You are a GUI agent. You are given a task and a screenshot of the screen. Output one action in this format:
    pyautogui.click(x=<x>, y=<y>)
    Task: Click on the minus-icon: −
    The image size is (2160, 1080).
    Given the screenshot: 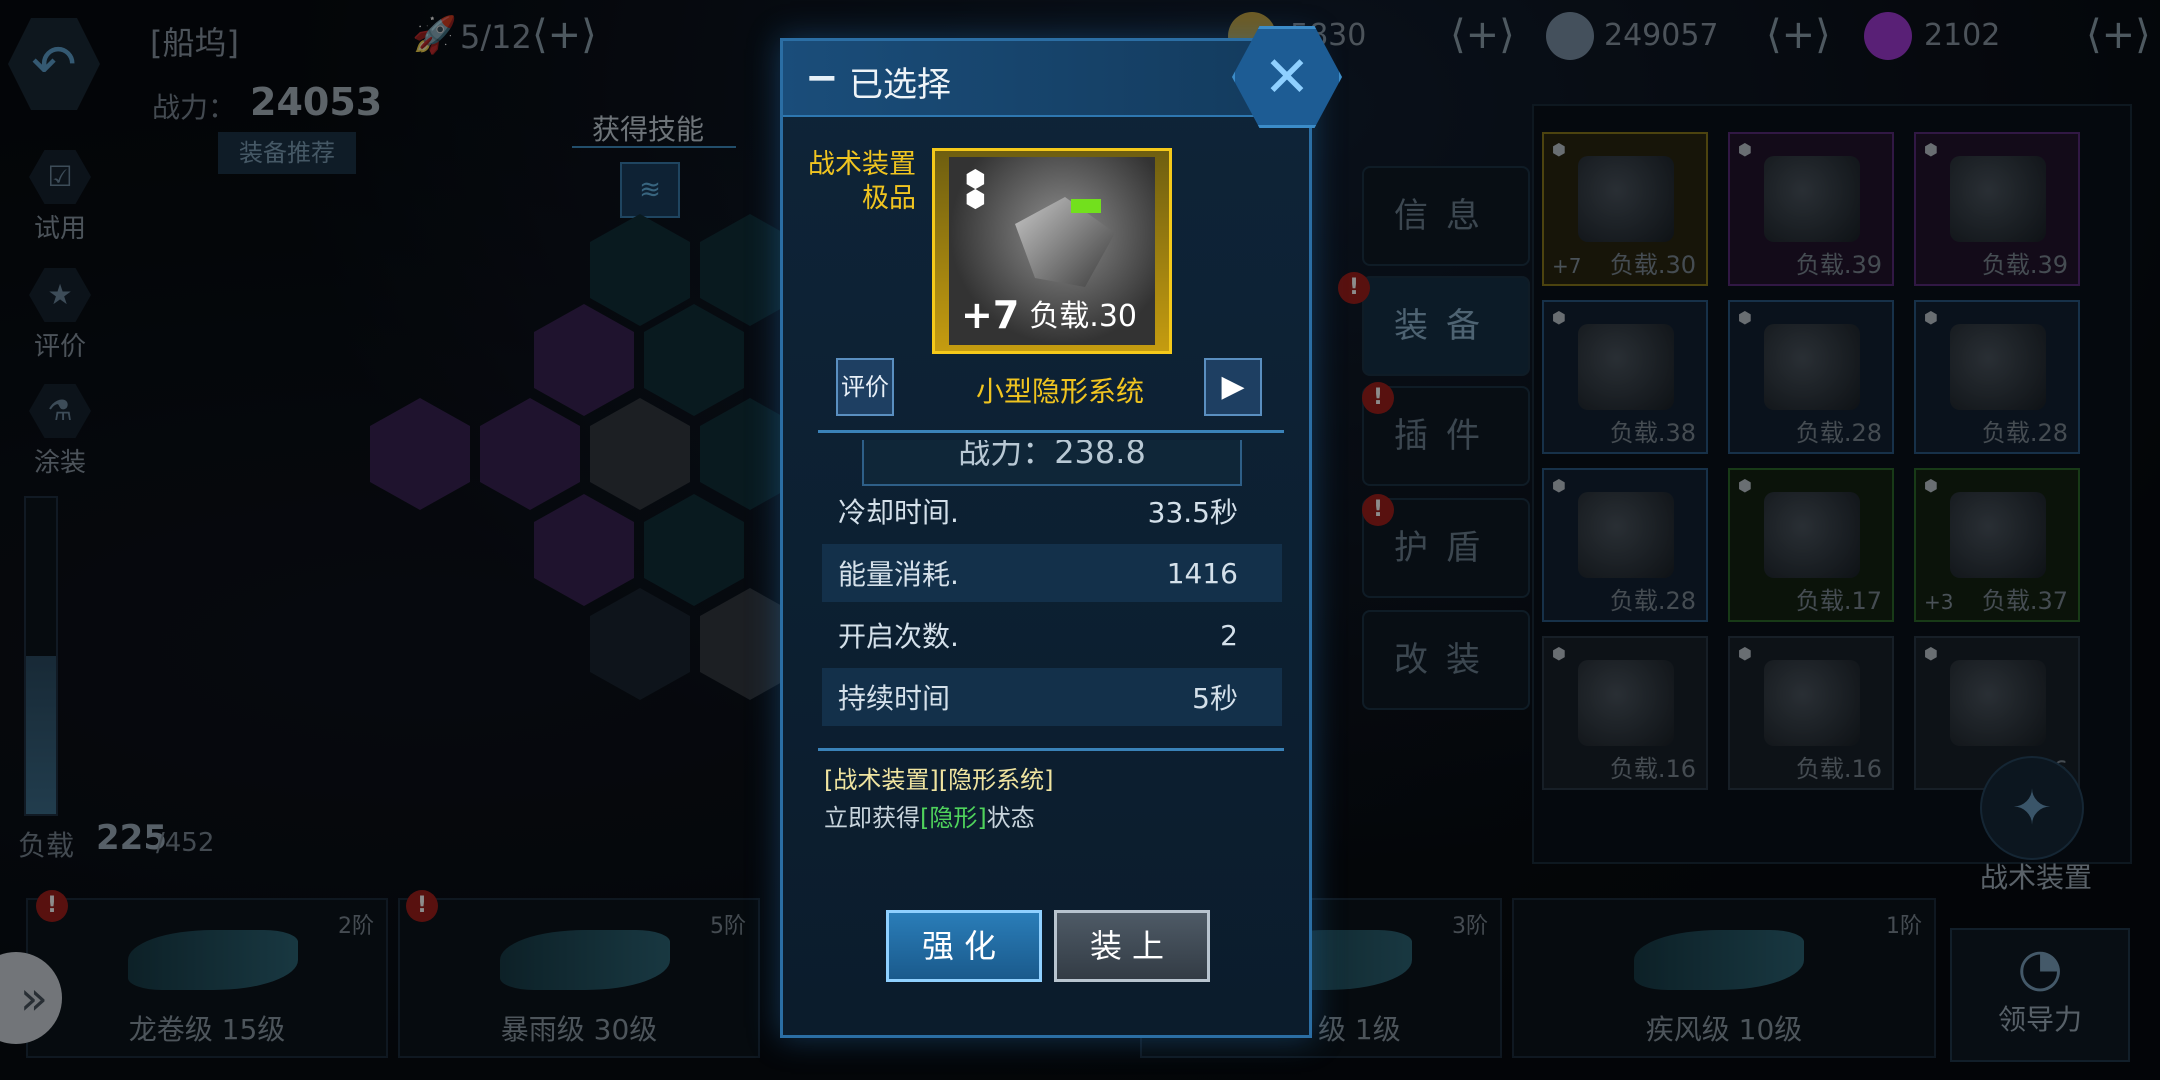 What is the action you would take?
    pyautogui.click(x=822, y=78)
    